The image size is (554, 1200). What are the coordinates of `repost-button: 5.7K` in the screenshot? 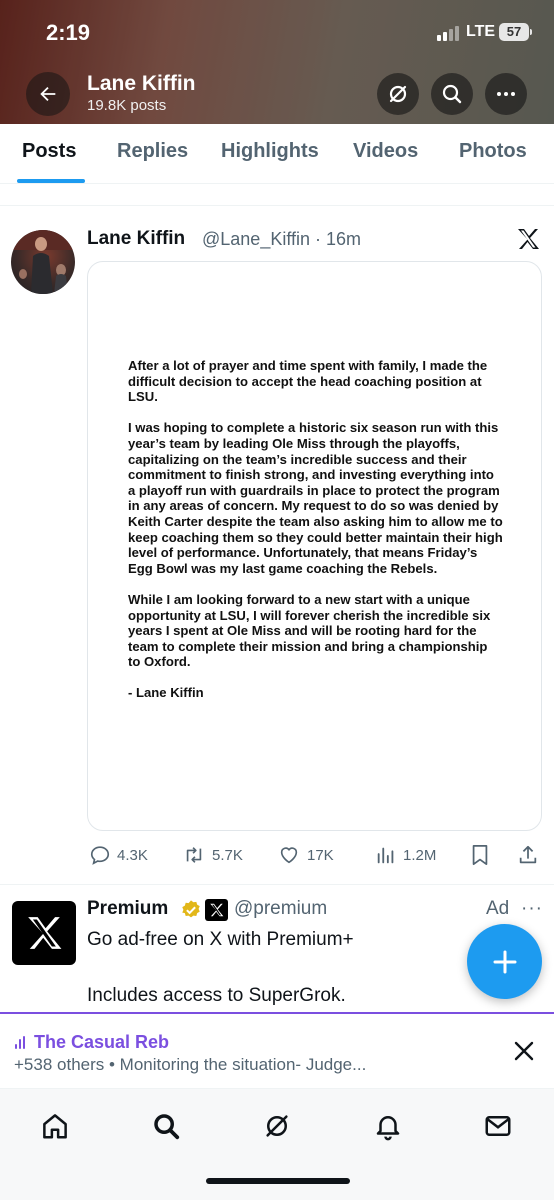 It's located at (212, 855).